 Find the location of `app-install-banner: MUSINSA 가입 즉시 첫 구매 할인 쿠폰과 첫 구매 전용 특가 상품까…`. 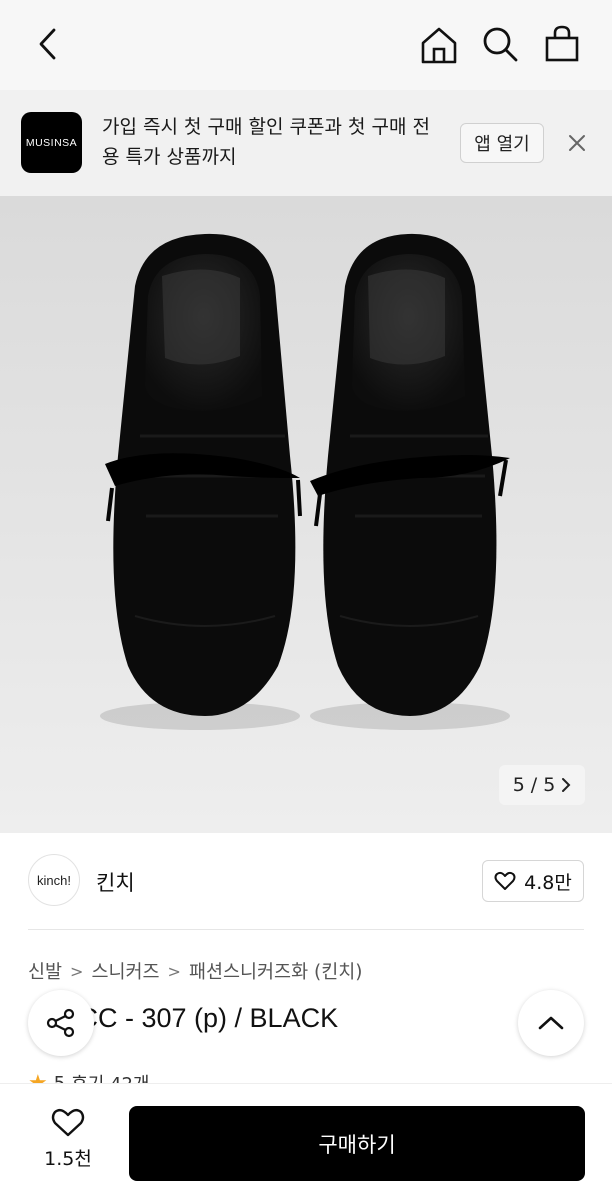

app-install-banner: MUSINSA 가입 즉시 첫 구매 할인 쿠폰과 첫 구매 전용 특가 상품까… is located at coordinates (306, 143).